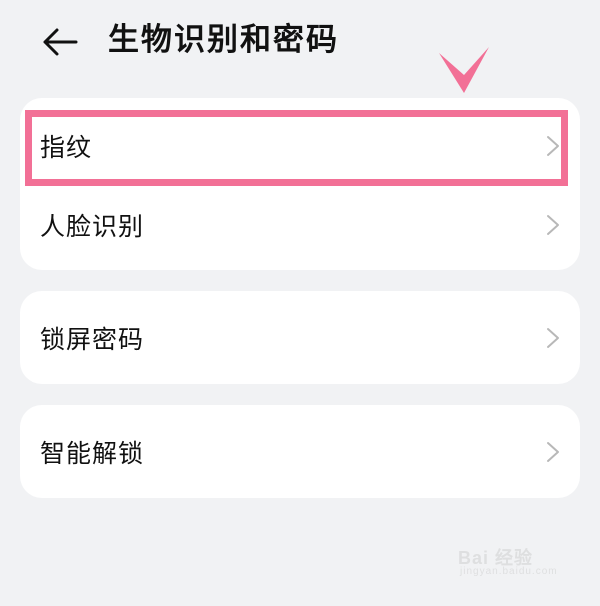  I want to click on settings-card-lock-password: 锁屏密码, so click(300, 337).